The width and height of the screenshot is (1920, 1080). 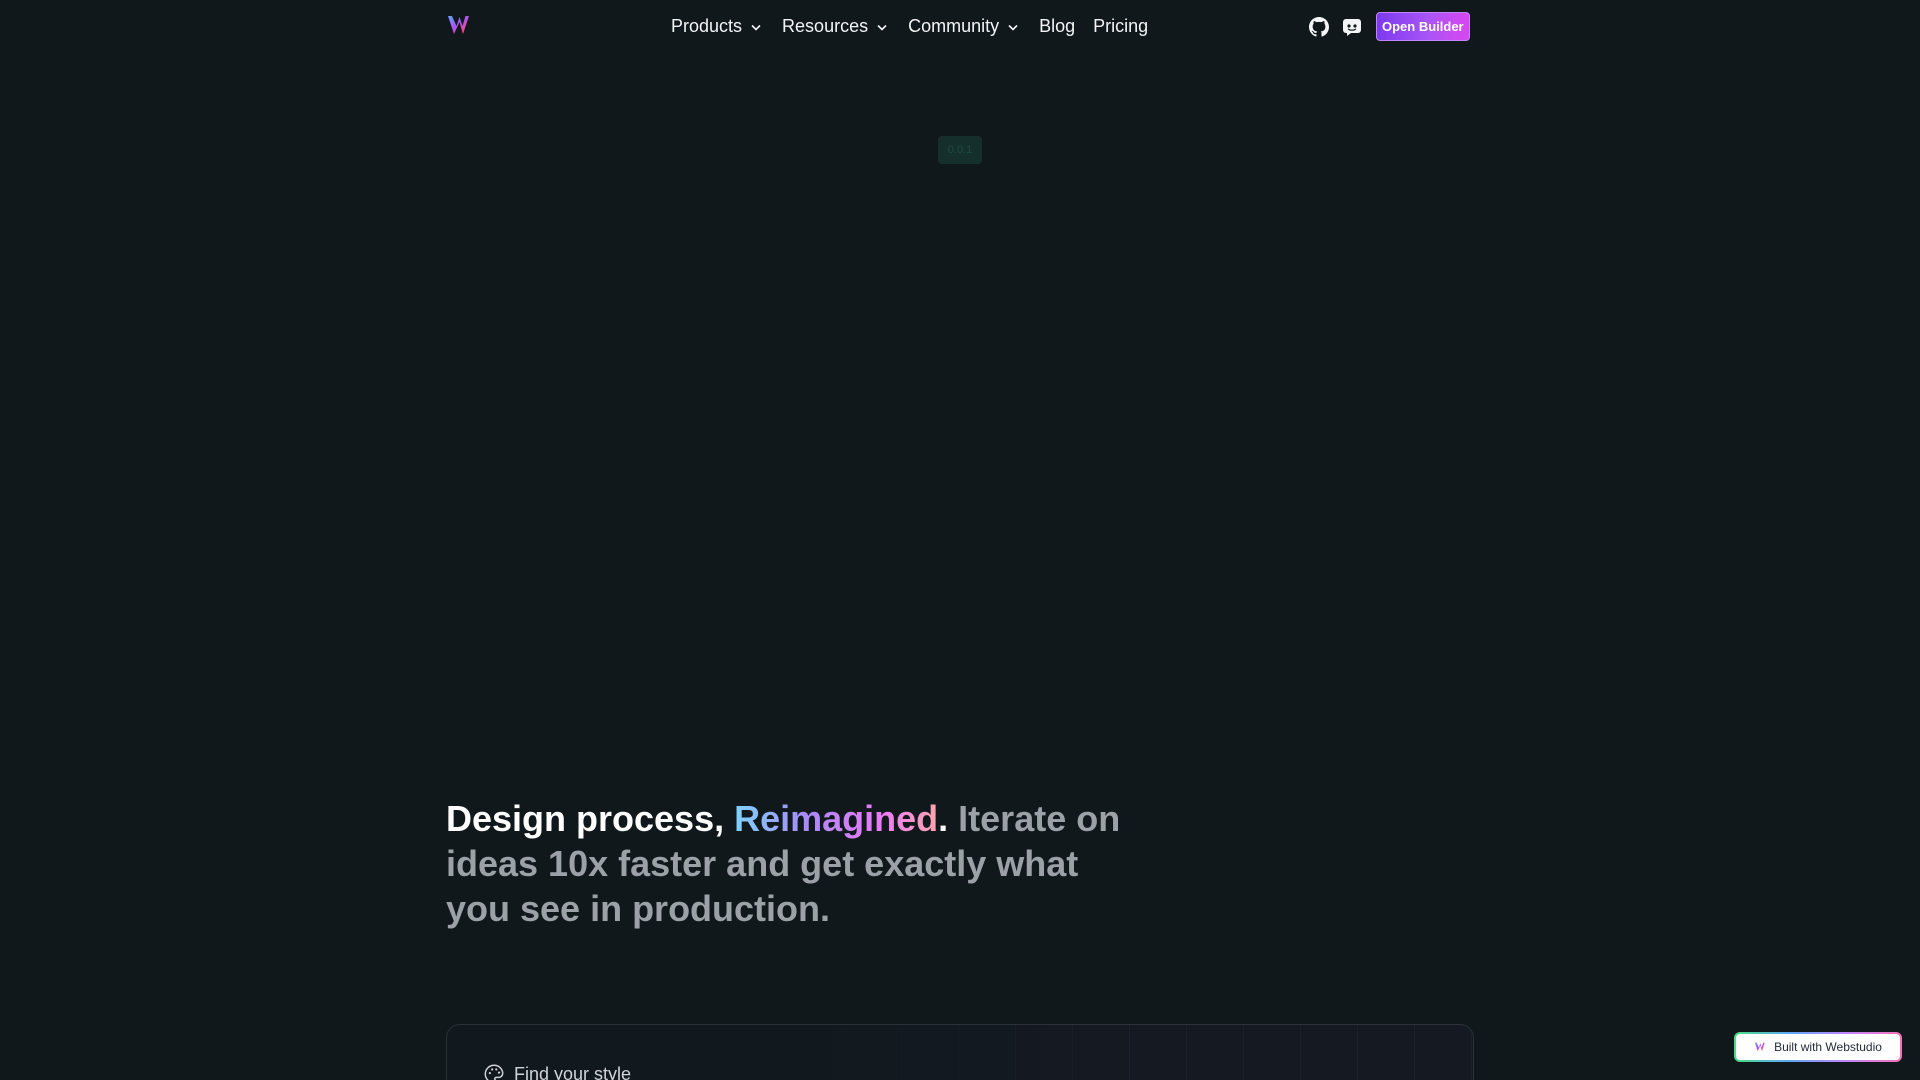 I want to click on nav-pricing-label: Pricing, so click(x=1121, y=25).